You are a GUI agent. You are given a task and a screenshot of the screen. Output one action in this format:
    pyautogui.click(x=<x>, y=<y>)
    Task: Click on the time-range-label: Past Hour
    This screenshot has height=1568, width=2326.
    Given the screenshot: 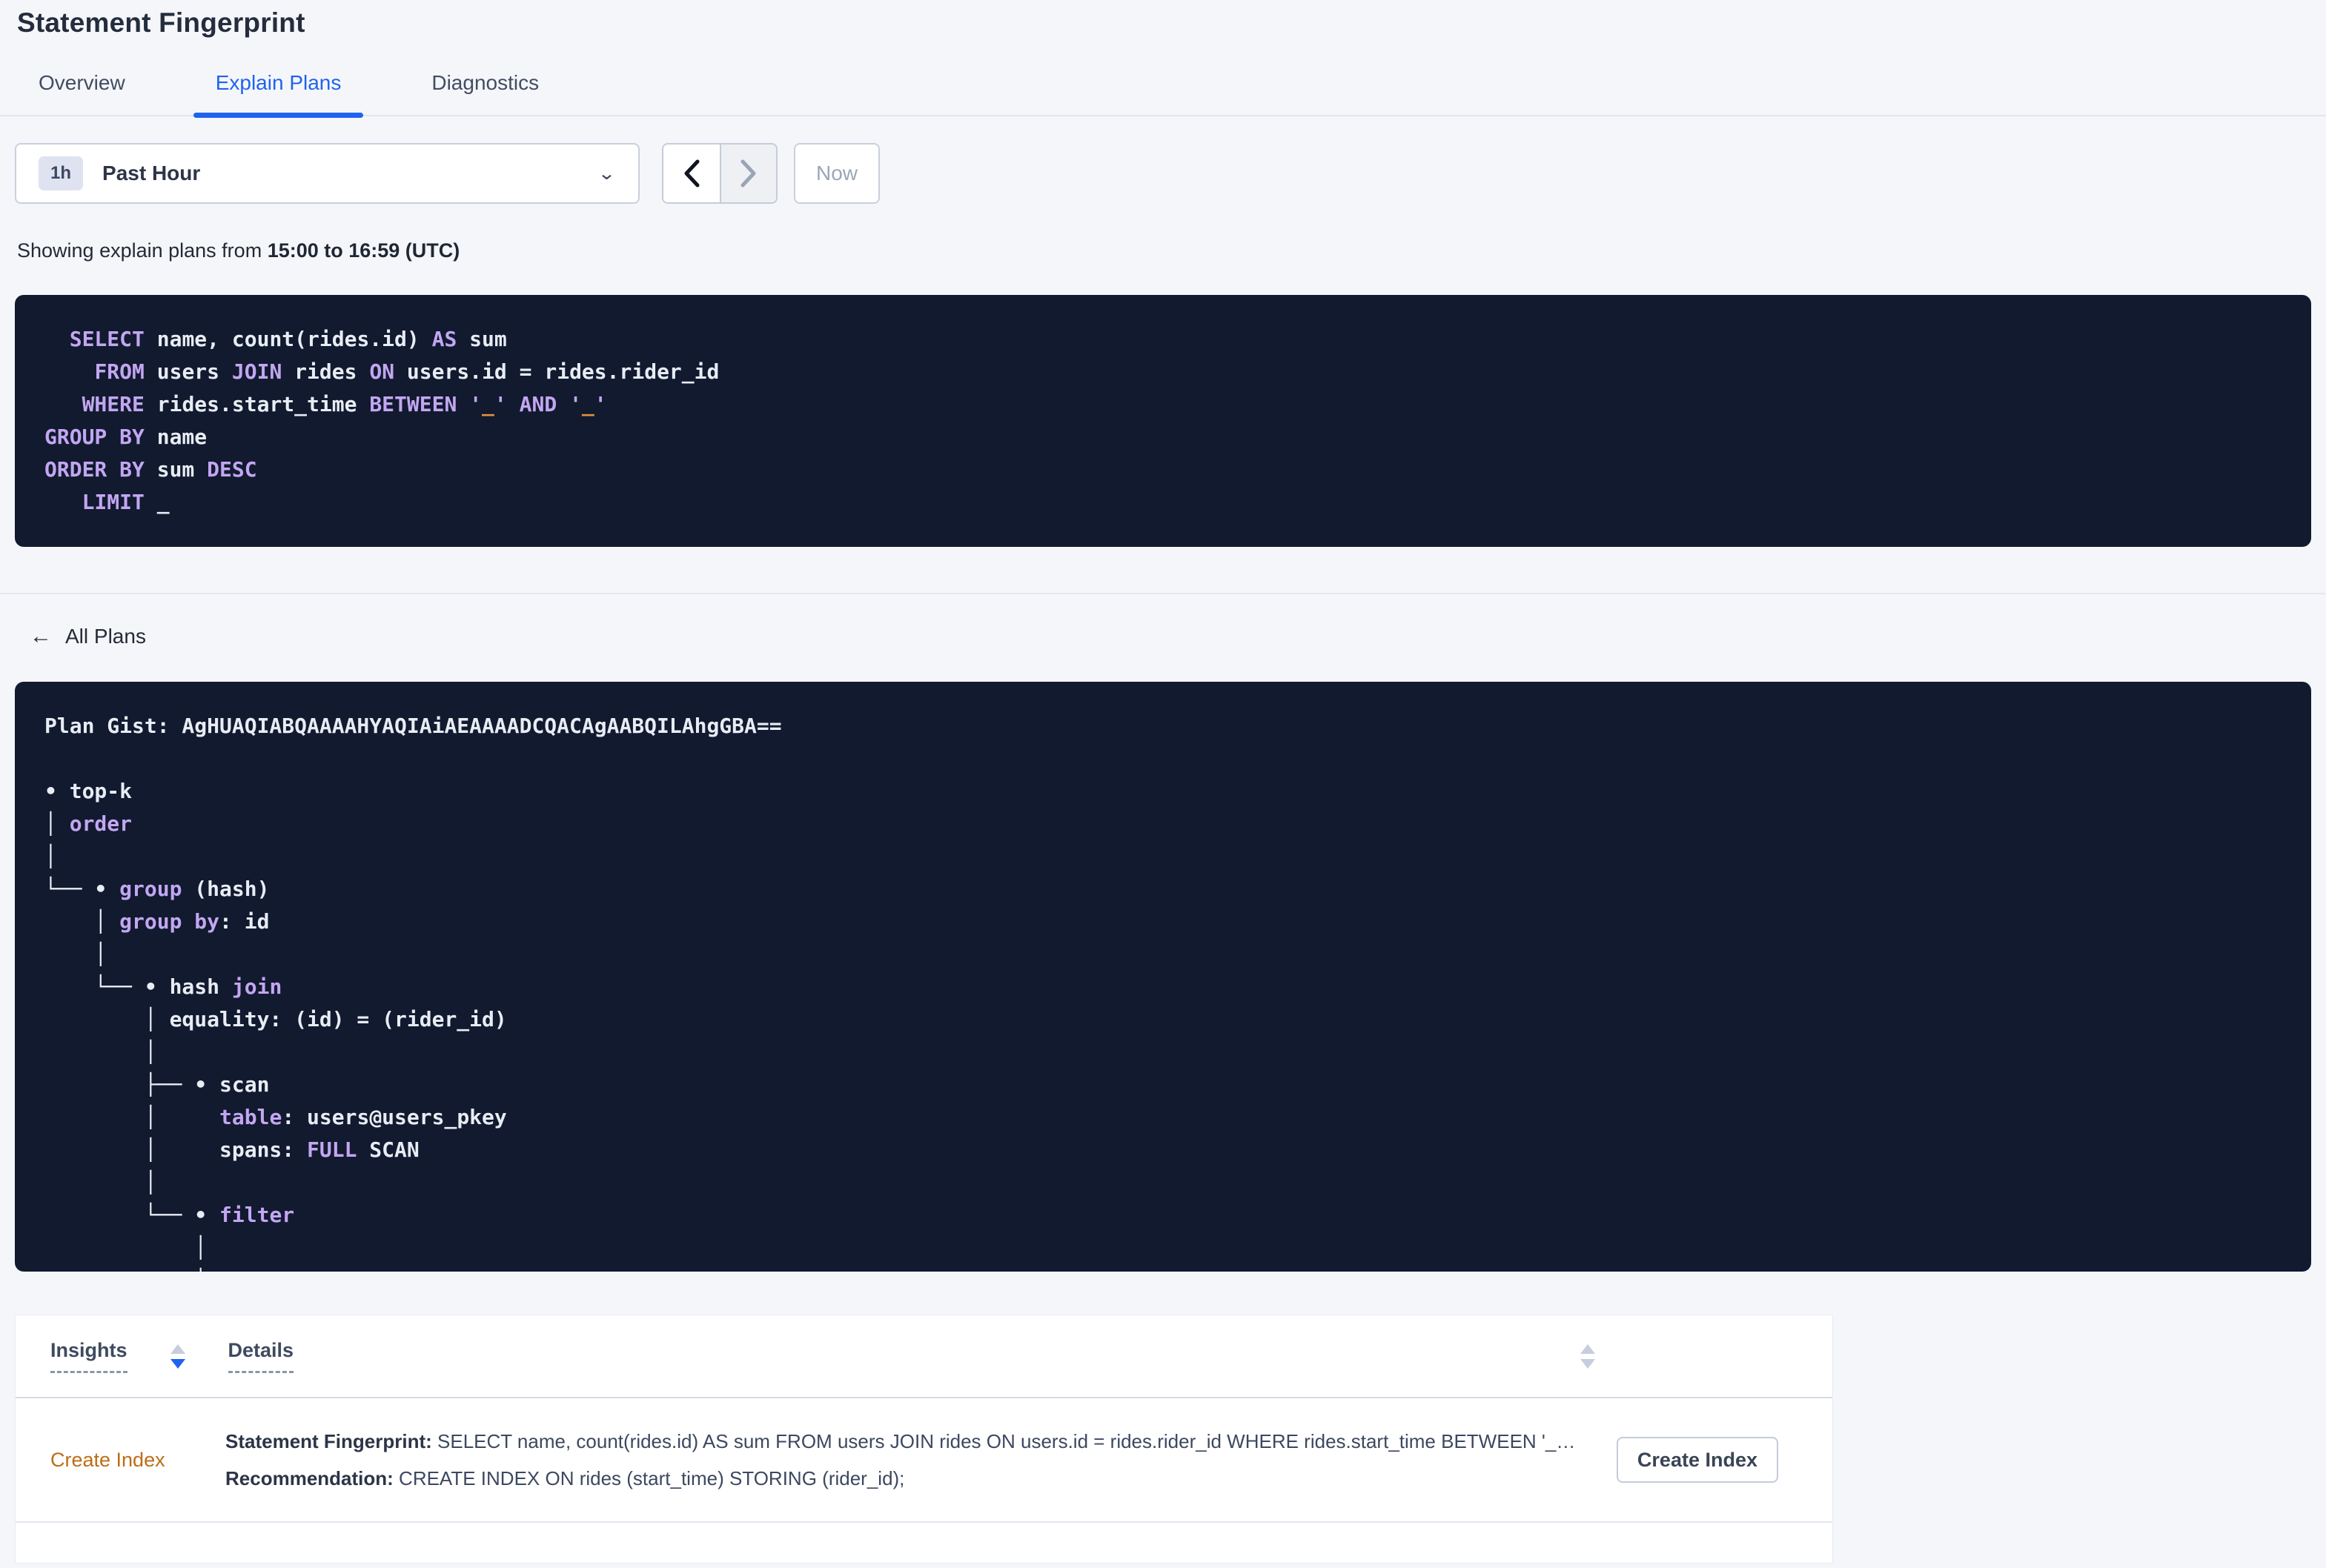 What is the action you would take?
    pyautogui.click(x=151, y=173)
    